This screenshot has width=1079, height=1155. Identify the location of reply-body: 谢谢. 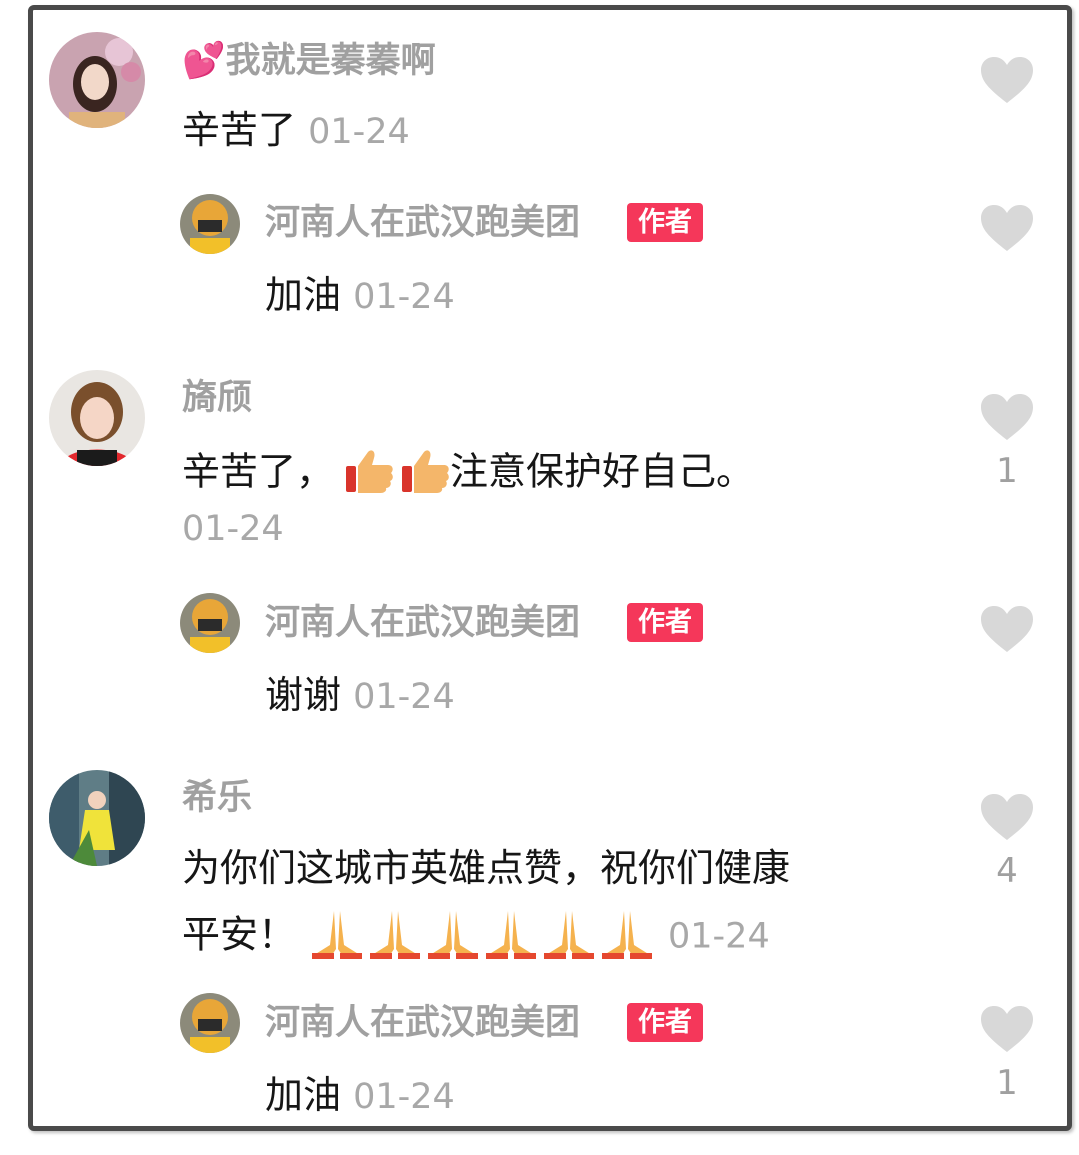
(303, 695).